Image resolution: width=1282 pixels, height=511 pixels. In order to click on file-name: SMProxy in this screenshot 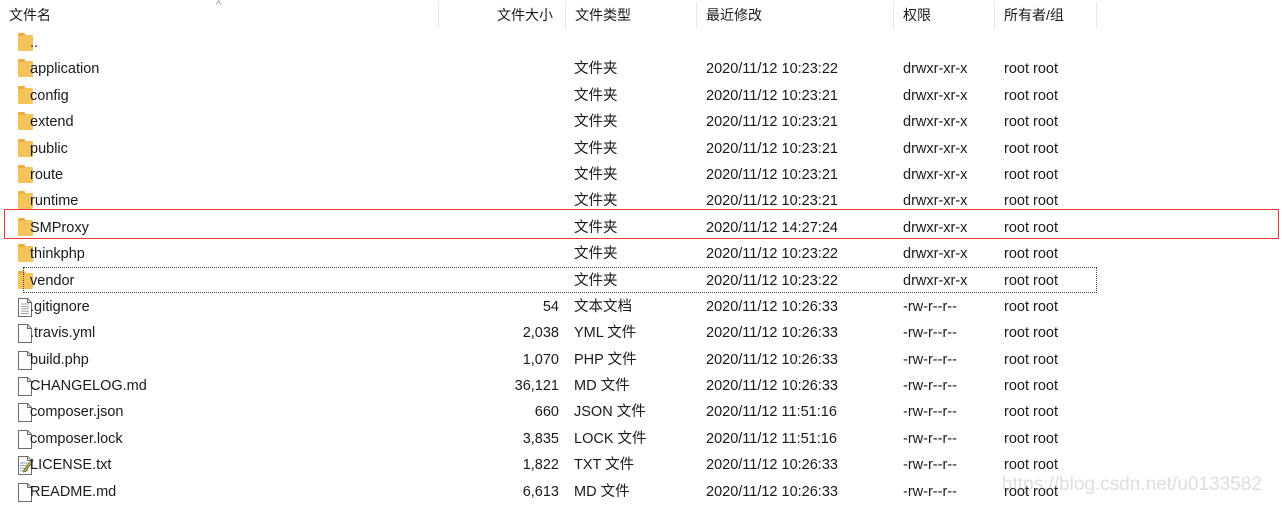, I will do `click(59, 227)`.